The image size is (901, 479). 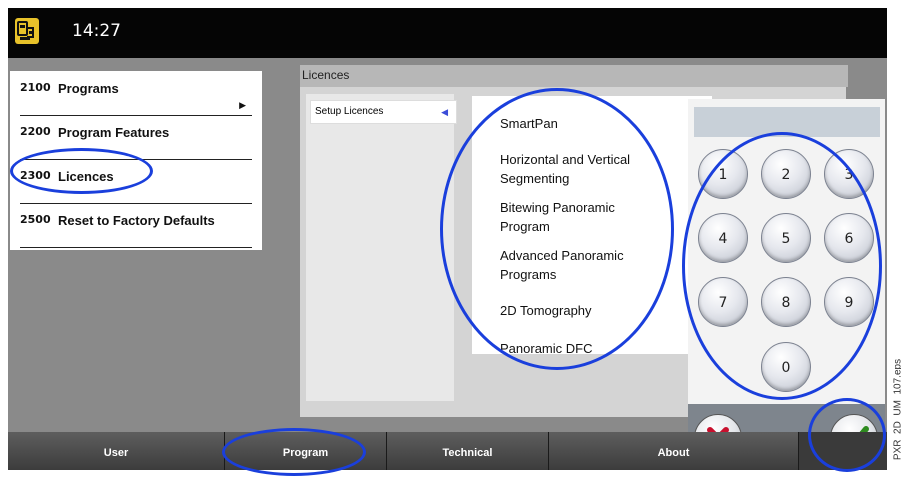 I want to click on key-6: 6, so click(x=849, y=238).